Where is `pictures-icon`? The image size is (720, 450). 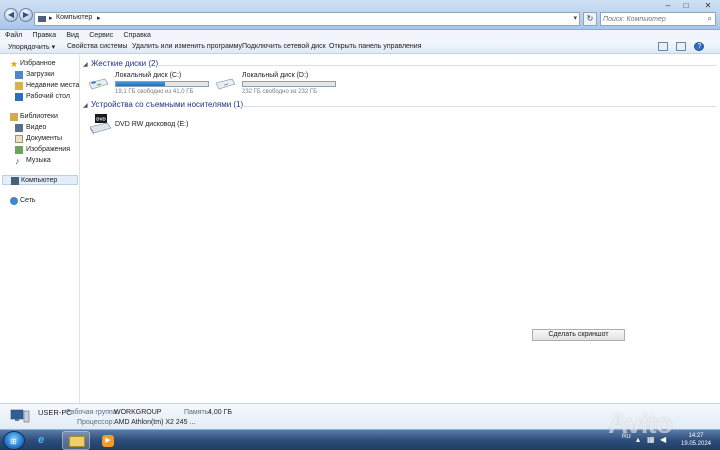
pictures-icon is located at coordinates (19, 150).